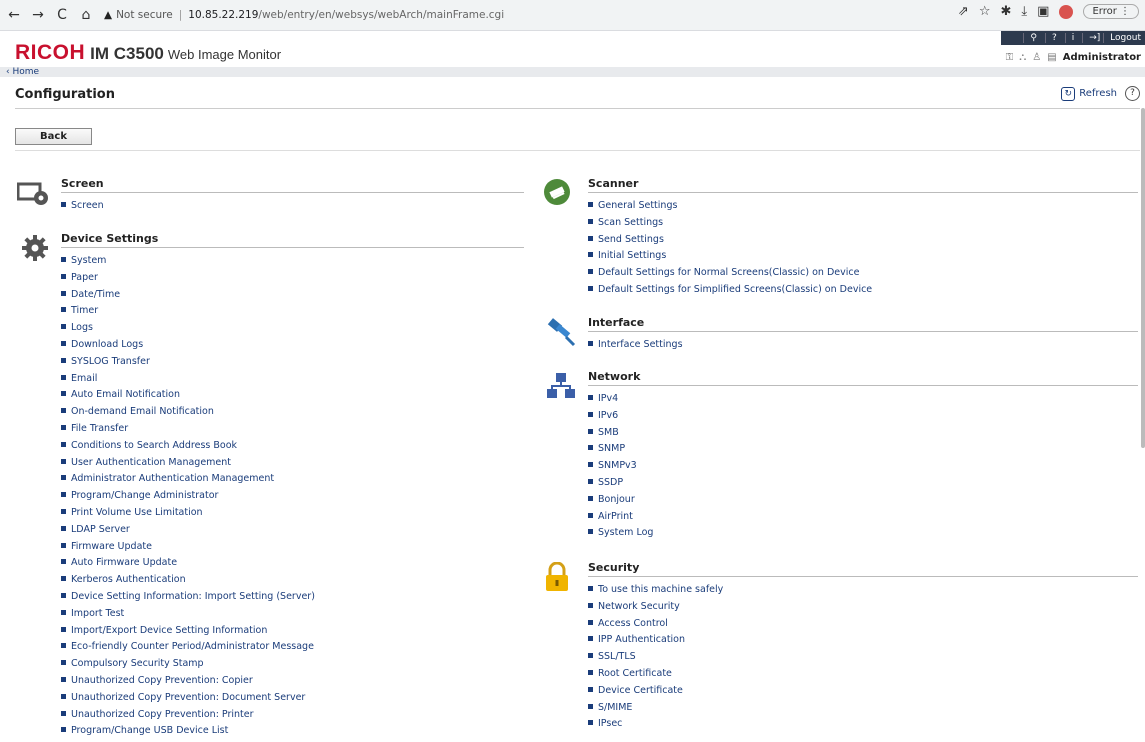  I want to click on config-link: Compulsory Security Stamp, so click(292, 666).